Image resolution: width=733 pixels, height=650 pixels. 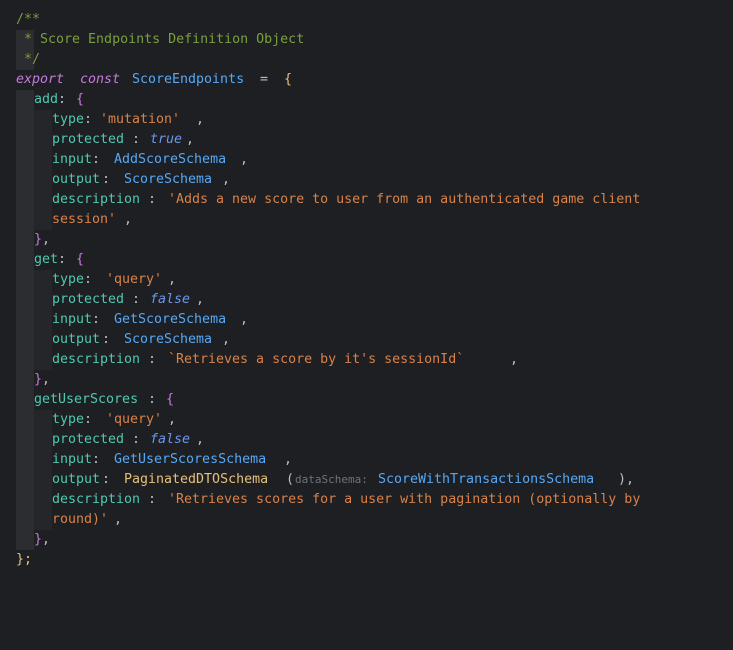 I want to click on property-key: output, so click(x=76, y=339).